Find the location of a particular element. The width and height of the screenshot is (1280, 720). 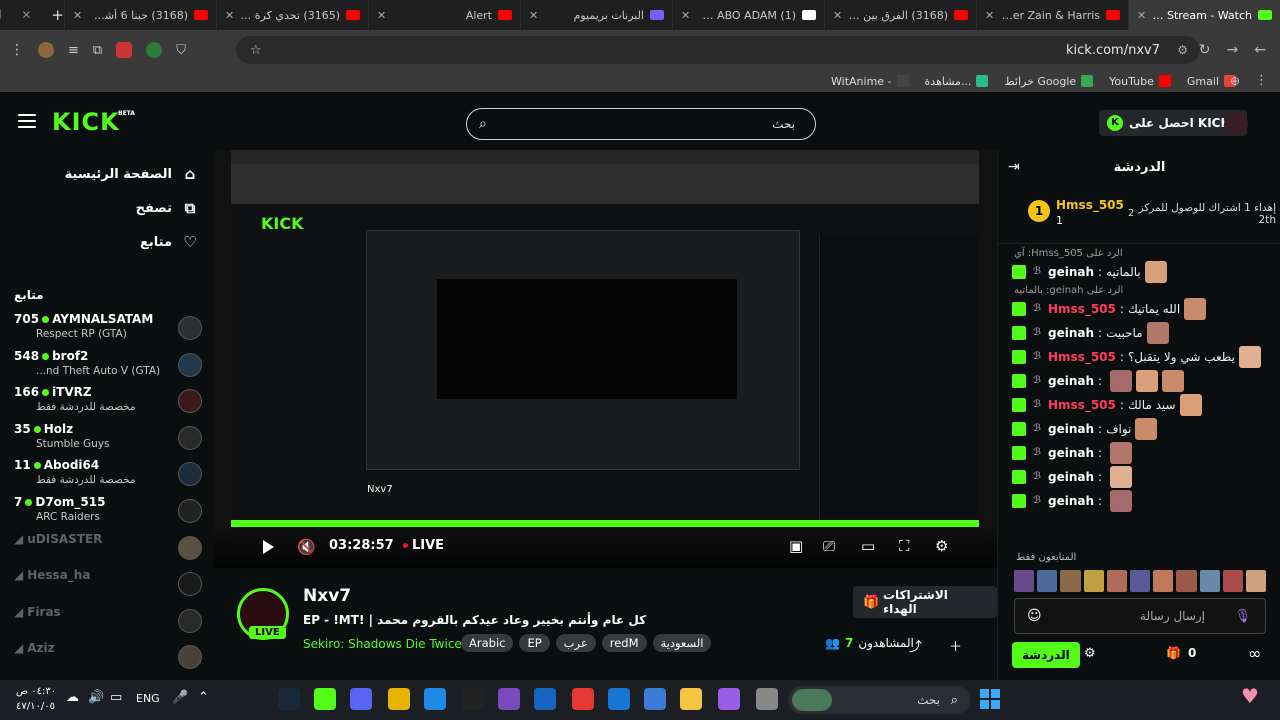

close-window-icon: ✕ is located at coordinates (26, 15).